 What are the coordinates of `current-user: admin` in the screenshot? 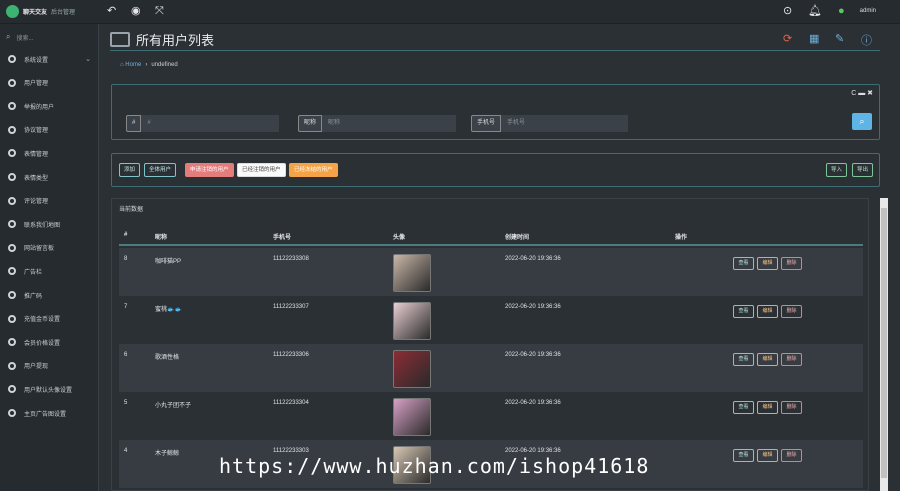 It's located at (868, 11).